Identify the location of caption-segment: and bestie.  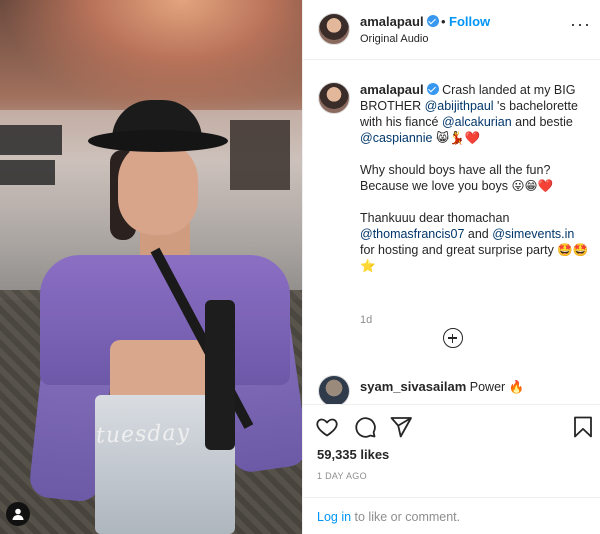
(542, 122).